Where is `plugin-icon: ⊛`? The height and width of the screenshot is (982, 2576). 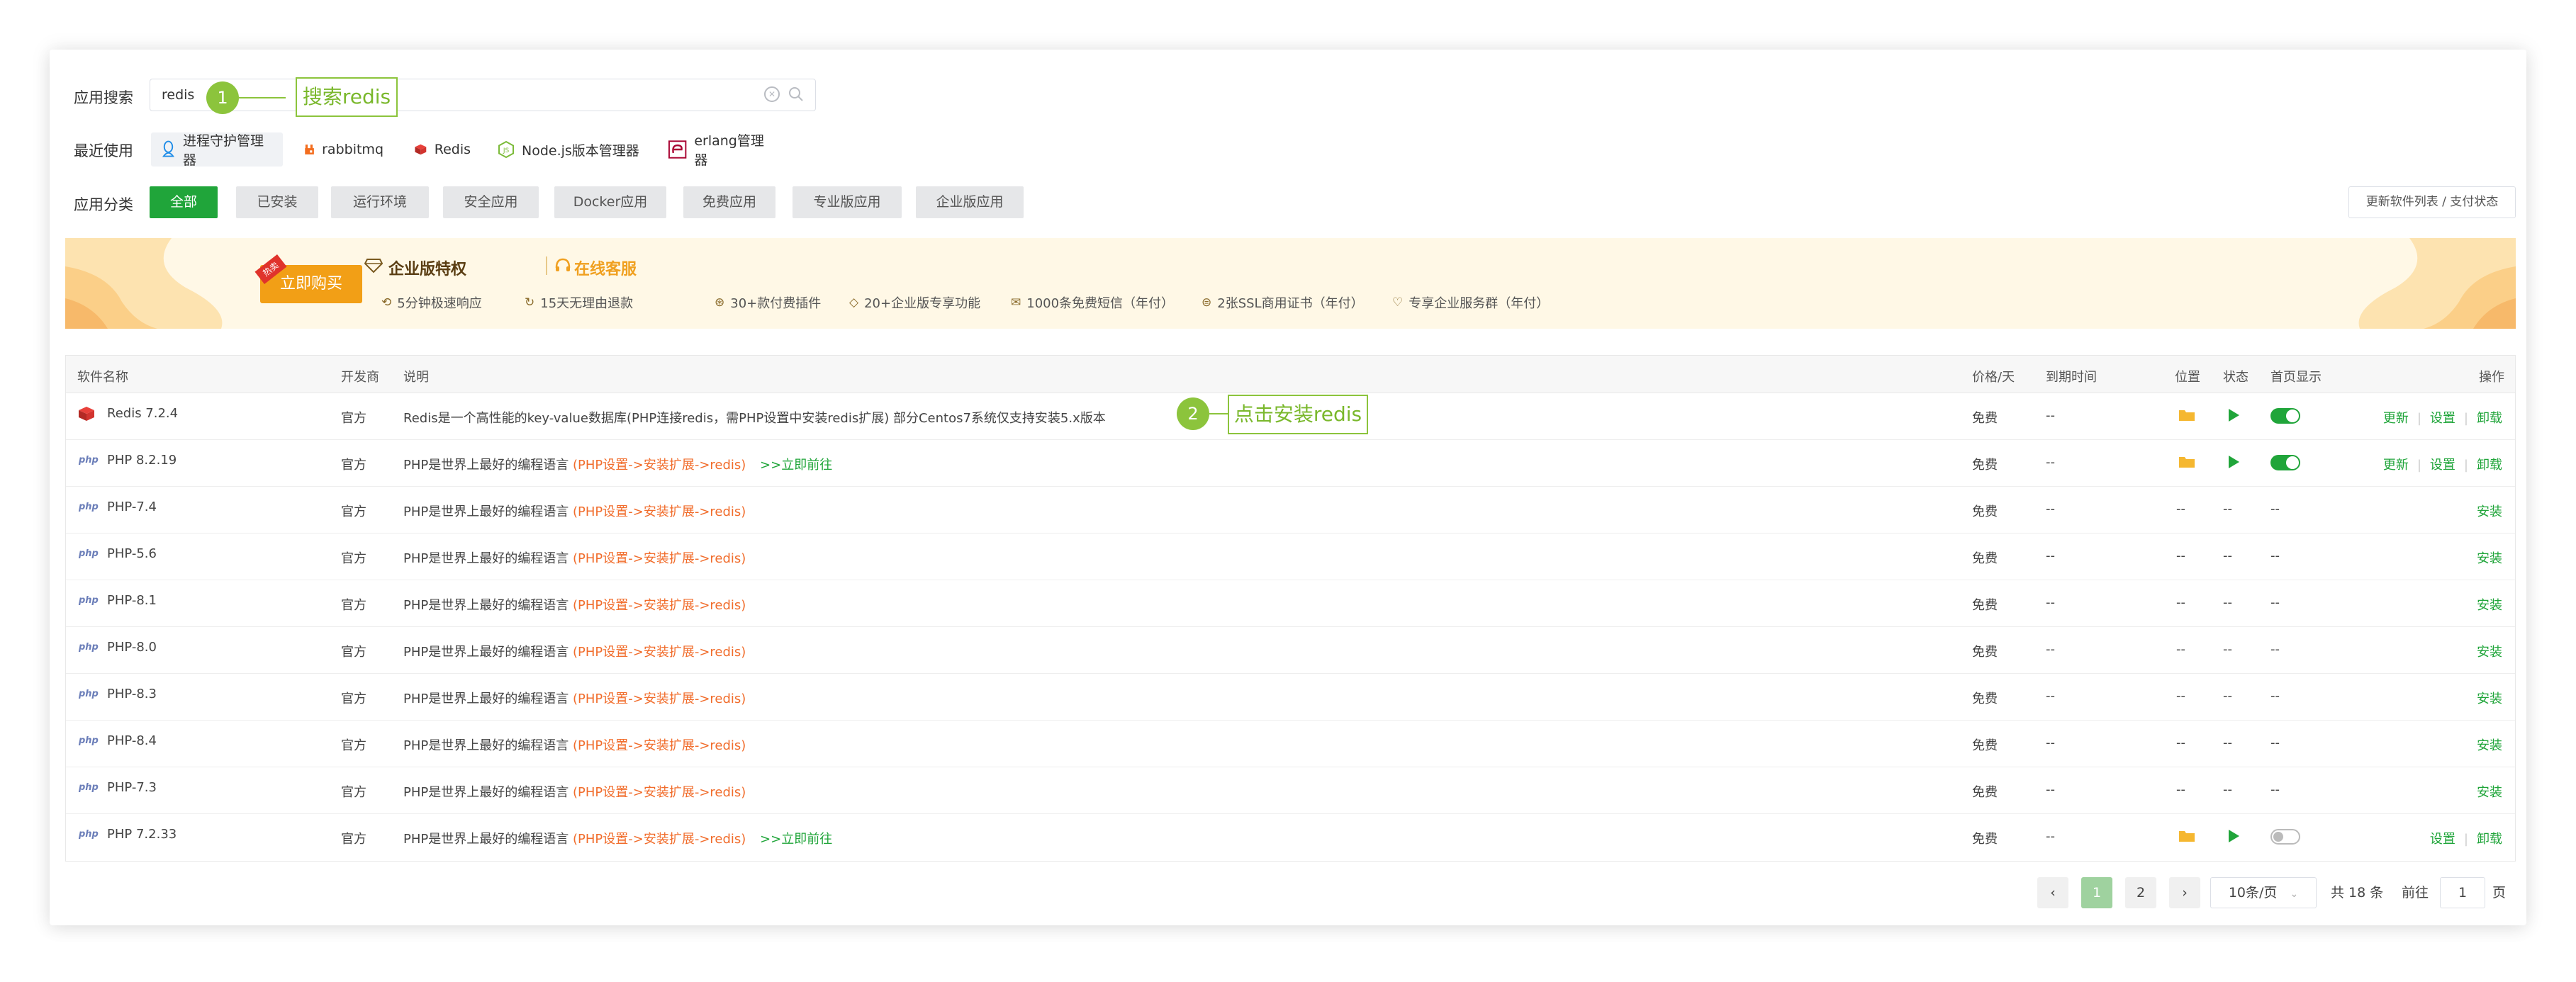 plugin-icon: ⊛ is located at coordinates (720, 303).